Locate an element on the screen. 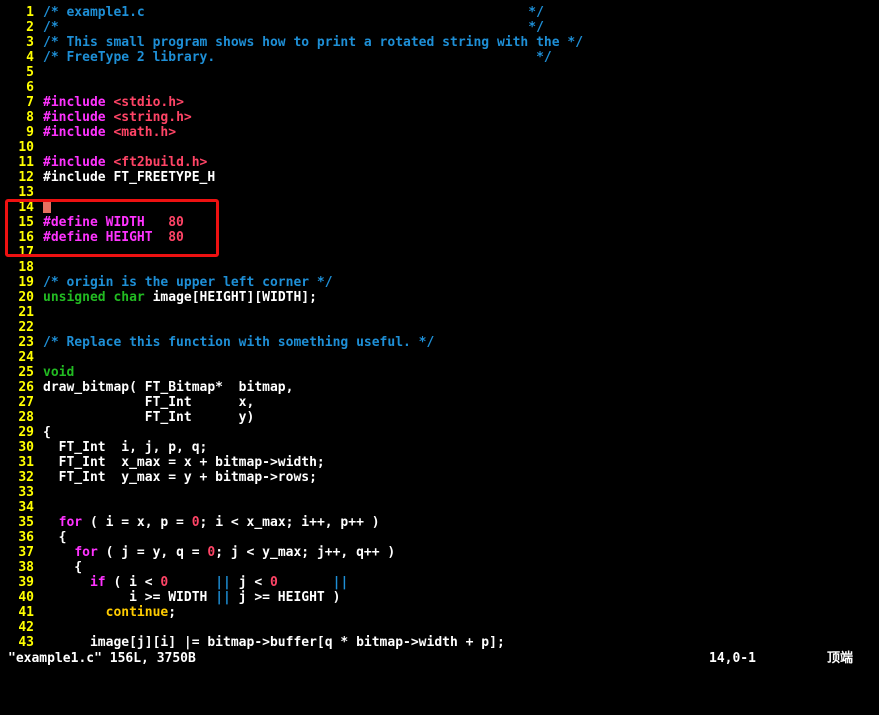 The width and height of the screenshot is (879, 715). code-token: FT_Int y_max = y + bitmap->rows; is located at coordinates (180, 477).